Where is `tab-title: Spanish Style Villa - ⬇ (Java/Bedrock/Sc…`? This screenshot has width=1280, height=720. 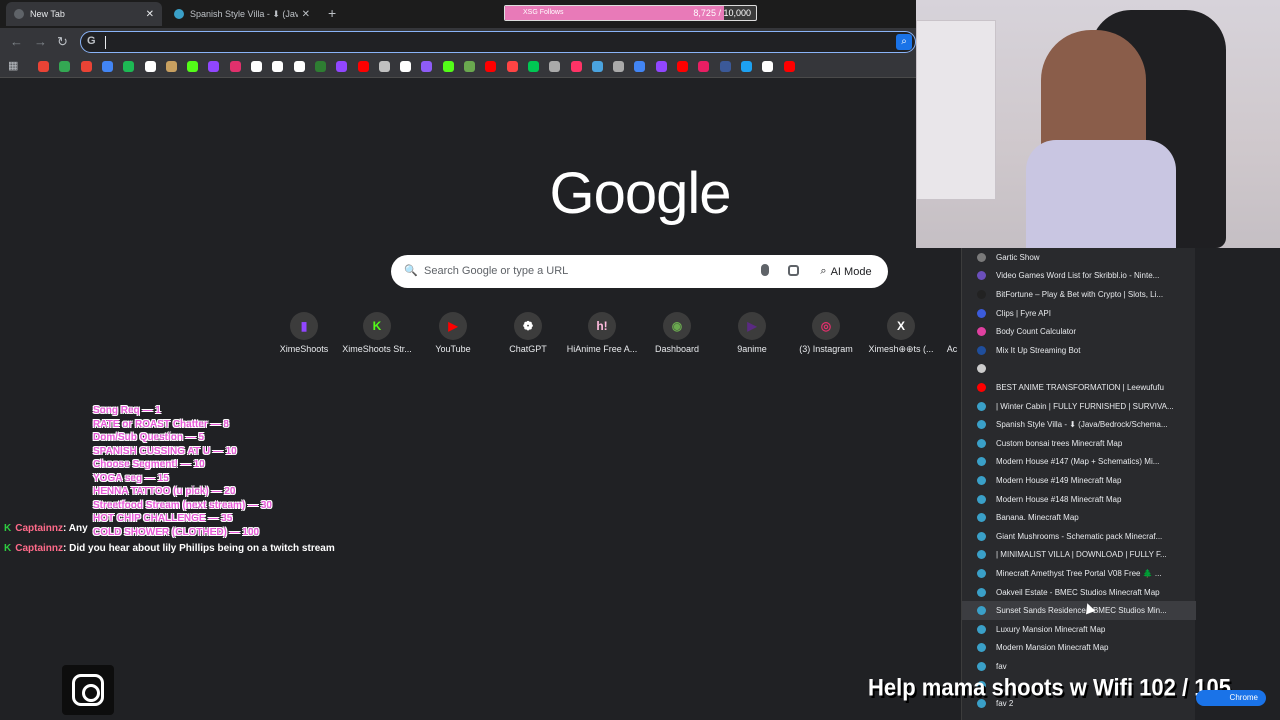 tab-title: Spanish Style Villa - ⬇ (Java/Bedrock/Sc… is located at coordinates (244, 13).